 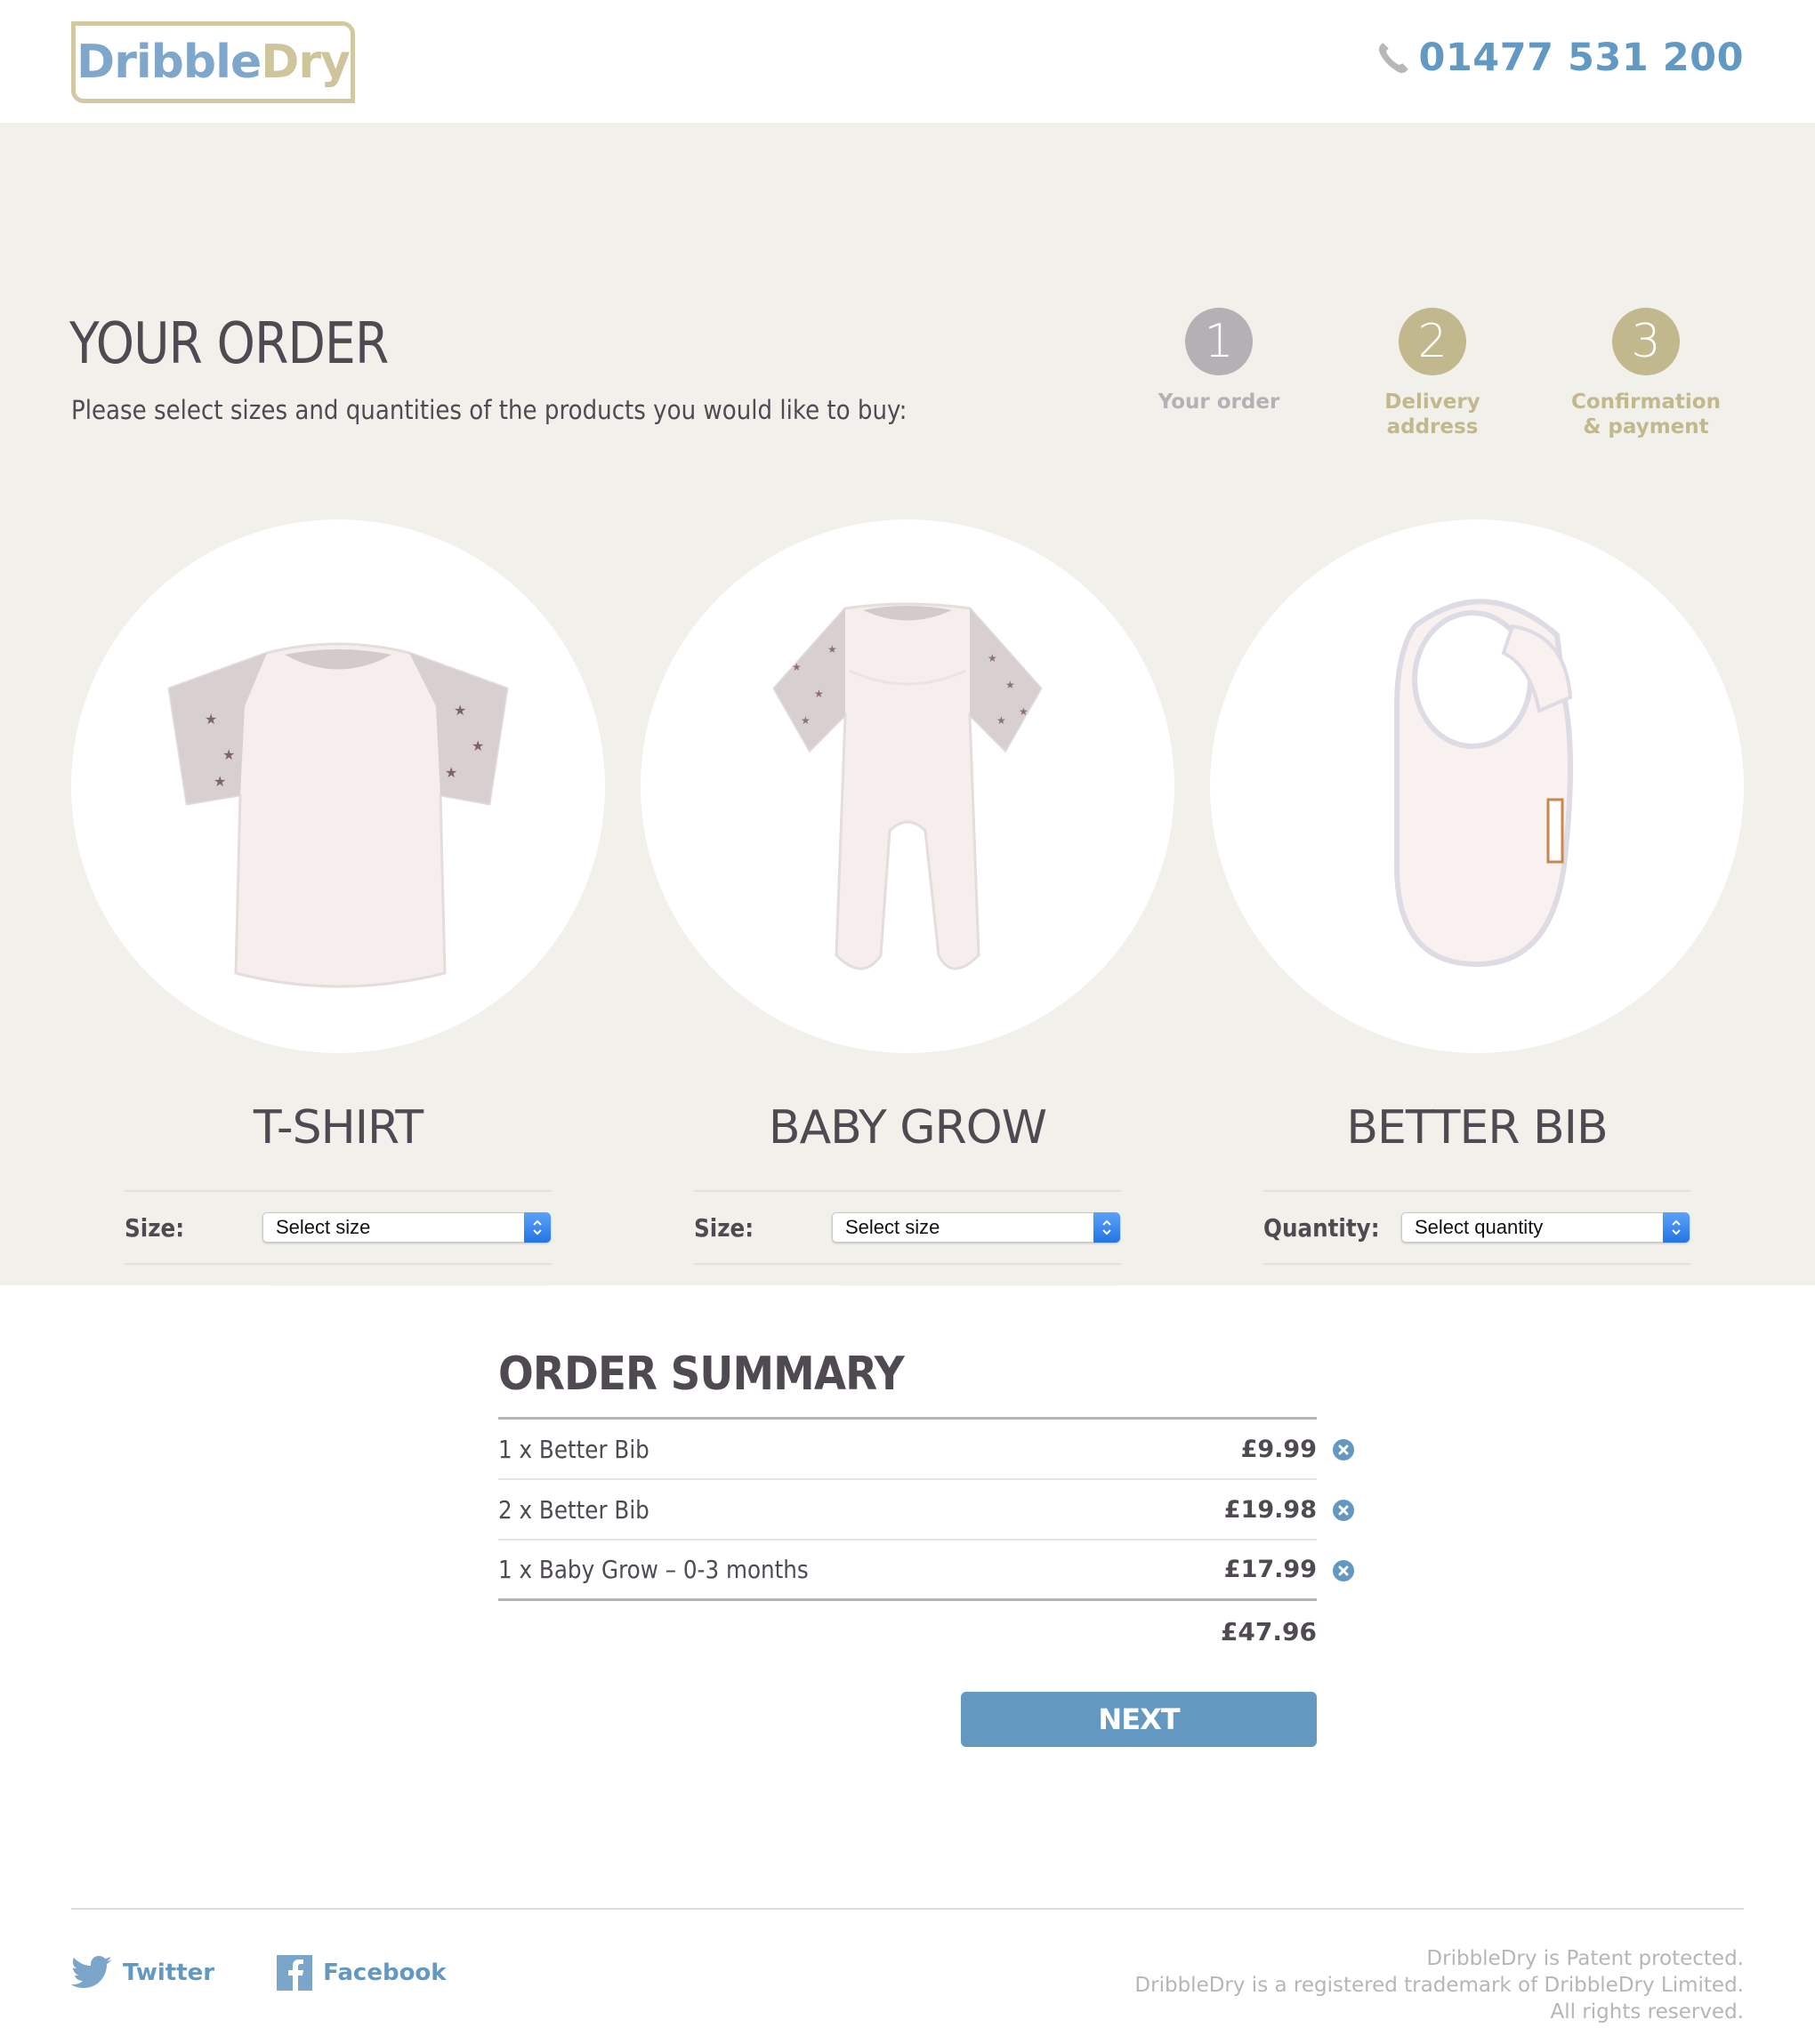 What do you see at coordinates (907, 62) in the screenshot?
I see `site-header: Dribble Dry 01477 531 200` at bounding box center [907, 62].